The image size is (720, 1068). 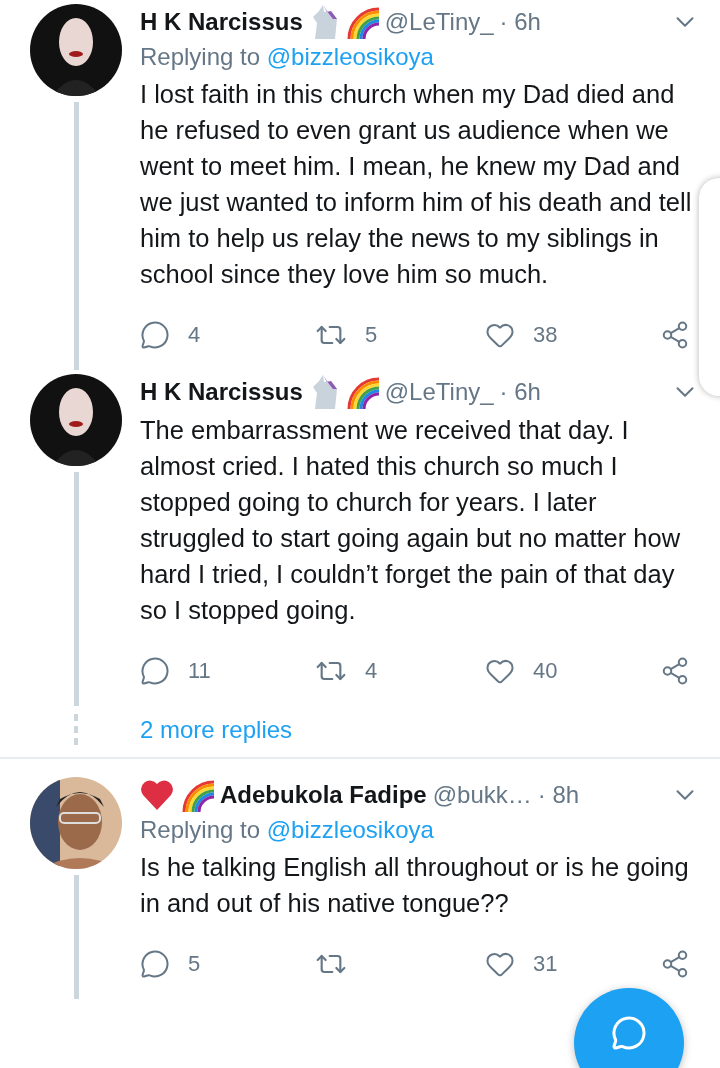 What do you see at coordinates (558, 795) in the screenshot?
I see `timestamp: · 8h` at bounding box center [558, 795].